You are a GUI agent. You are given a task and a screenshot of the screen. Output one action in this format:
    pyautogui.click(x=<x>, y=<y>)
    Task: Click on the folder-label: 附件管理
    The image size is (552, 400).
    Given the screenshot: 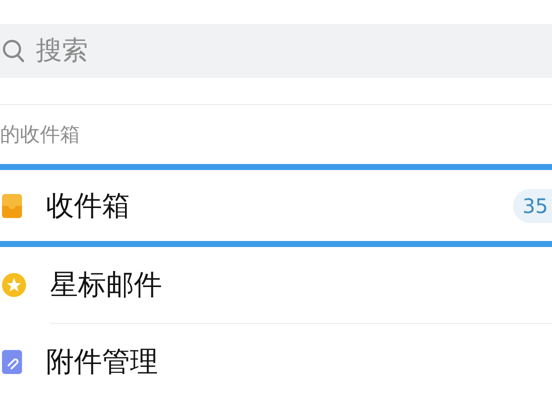 What is the action you would take?
    pyautogui.click(x=102, y=362)
    